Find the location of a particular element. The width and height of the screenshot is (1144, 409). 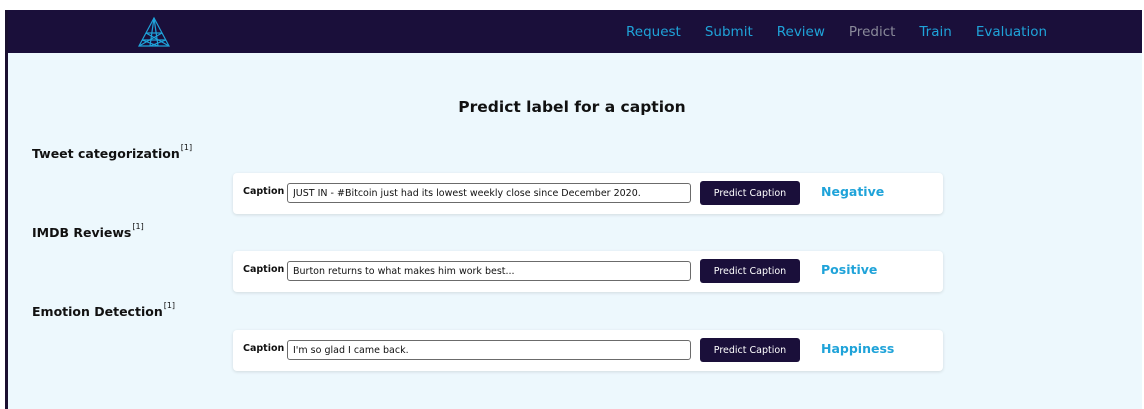

section-label-tweet-categorization: Tweet categorization[1] is located at coordinates (112, 152).